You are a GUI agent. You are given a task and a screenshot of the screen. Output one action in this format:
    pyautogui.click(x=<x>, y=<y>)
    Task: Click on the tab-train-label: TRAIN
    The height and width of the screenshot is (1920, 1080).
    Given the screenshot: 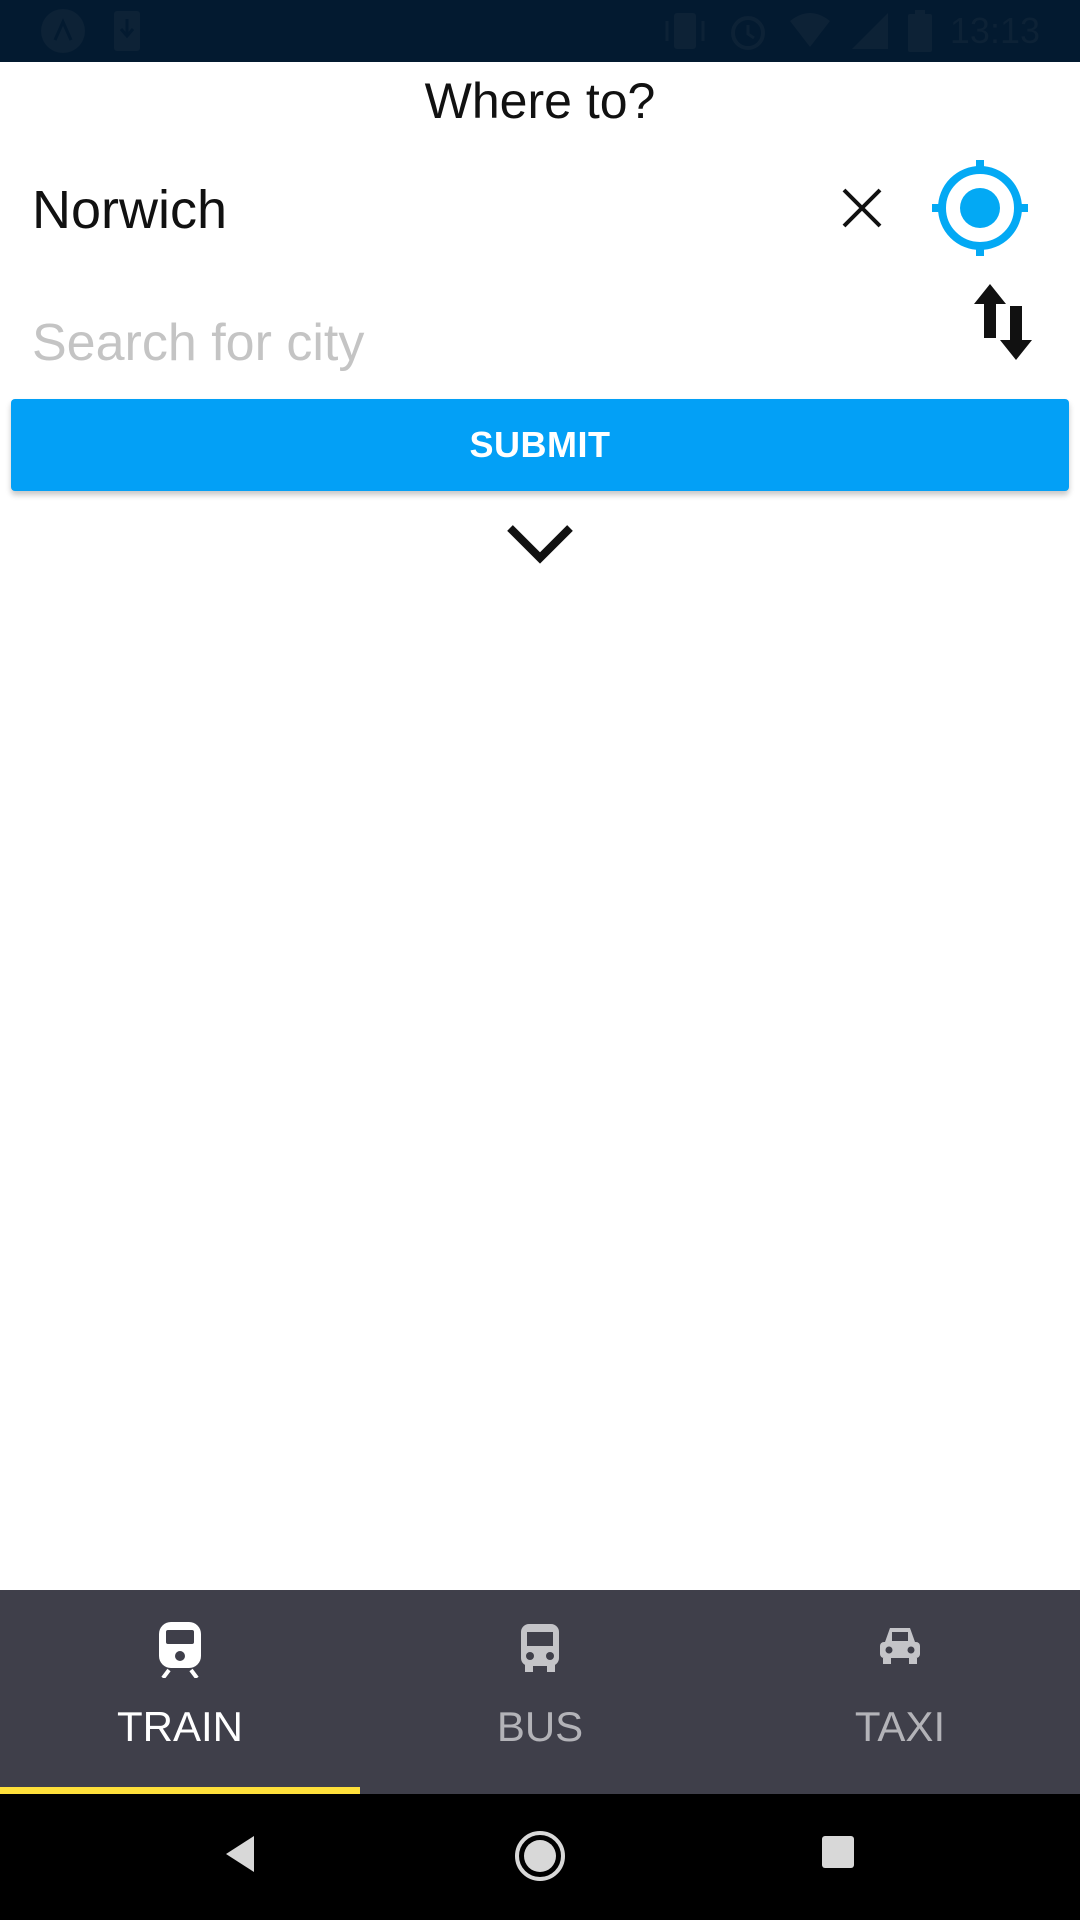 What is the action you would take?
    pyautogui.click(x=180, y=1726)
    